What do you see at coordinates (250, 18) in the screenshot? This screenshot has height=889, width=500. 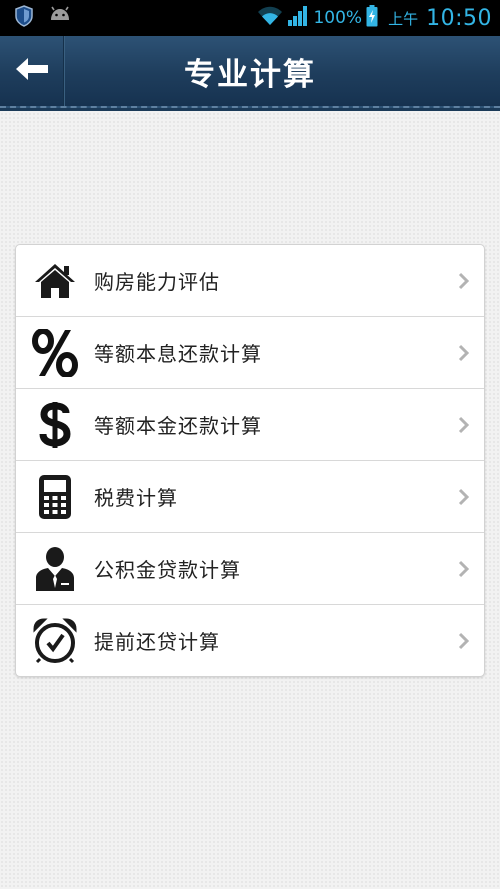 I see `status-bar: 100% 上午 10:50` at bounding box center [250, 18].